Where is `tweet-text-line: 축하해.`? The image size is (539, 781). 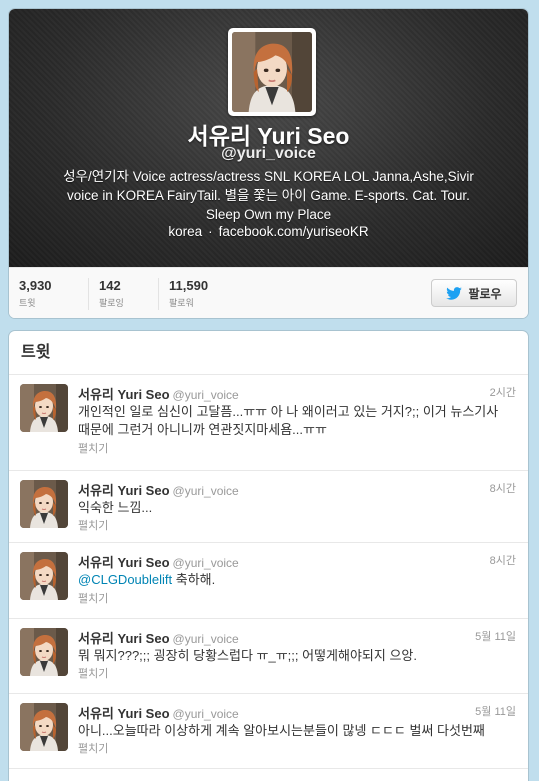 tweet-text-line: 축하해. is located at coordinates (194, 579).